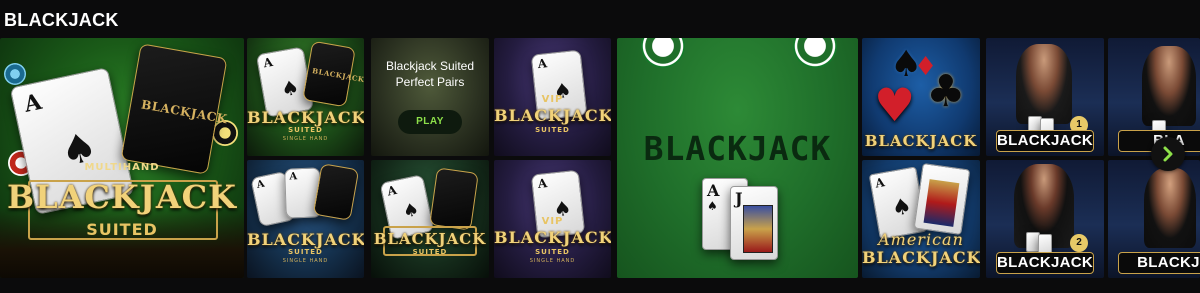 The height and width of the screenshot is (293, 1200). I want to click on chevron-right-icon, so click(1168, 154).